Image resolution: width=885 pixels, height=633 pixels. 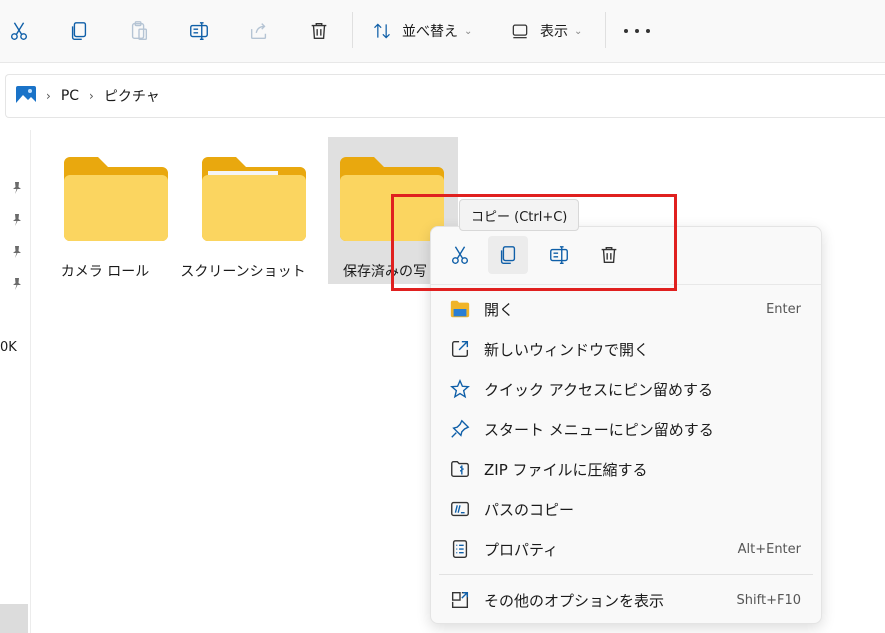 I want to click on more-button, so click(x=637, y=31).